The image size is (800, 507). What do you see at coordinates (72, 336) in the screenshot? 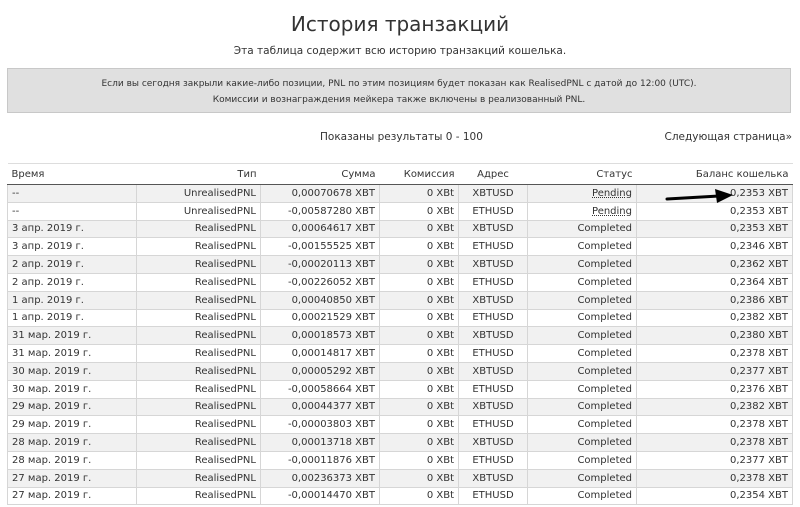
I see `cell-time: 31 мар. 2019 г.` at bounding box center [72, 336].